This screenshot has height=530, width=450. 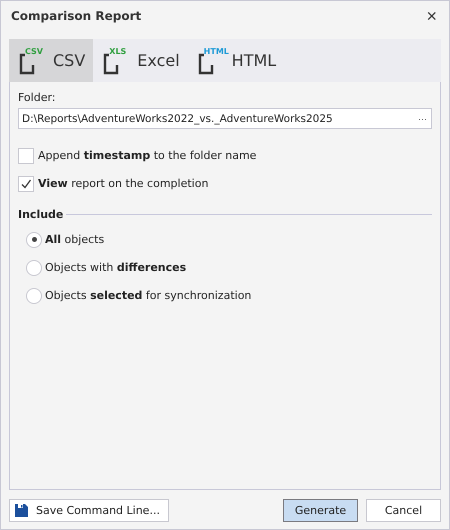 I want to click on radio-label: All objects, so click(x=74, y=239).